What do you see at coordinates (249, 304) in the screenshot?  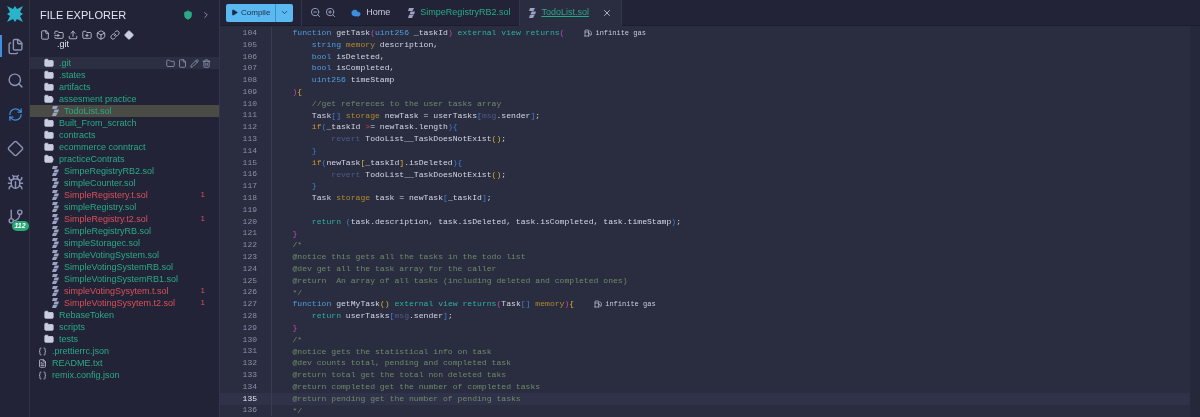 I see `line-number: 127` at bounding box center [249, 304].